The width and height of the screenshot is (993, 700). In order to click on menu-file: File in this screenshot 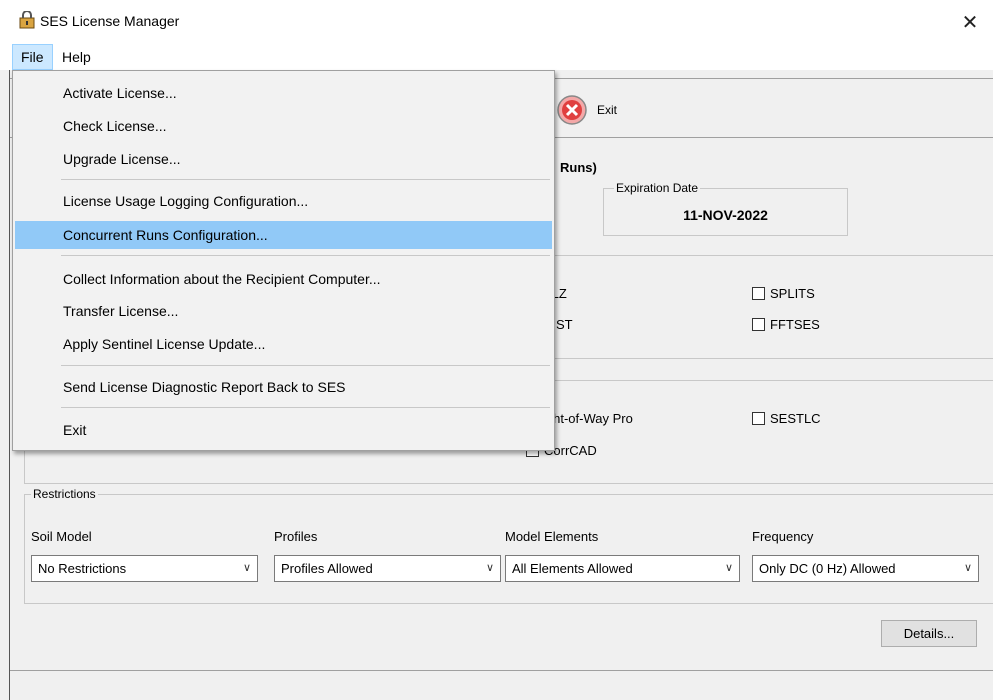, I will do `click(32, 57)`.